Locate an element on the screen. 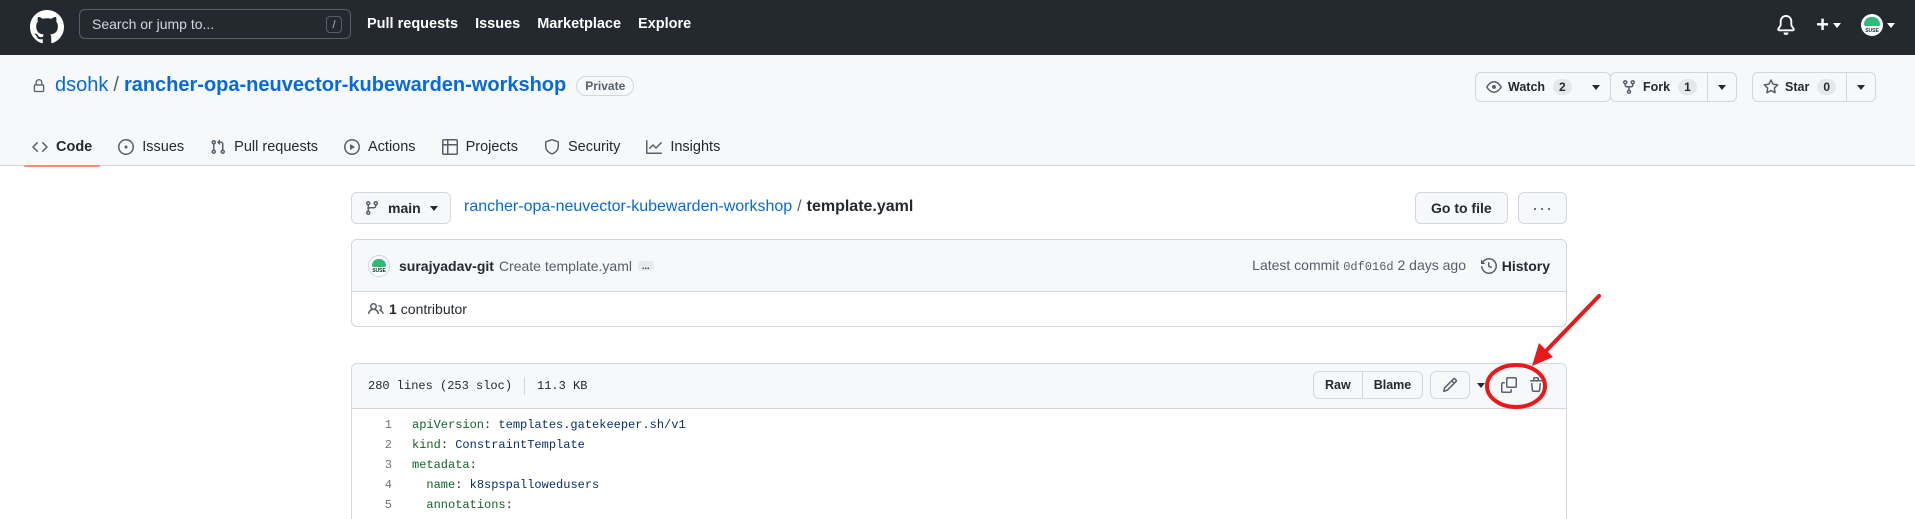  star-icon is located at coordinates (1771, 86).